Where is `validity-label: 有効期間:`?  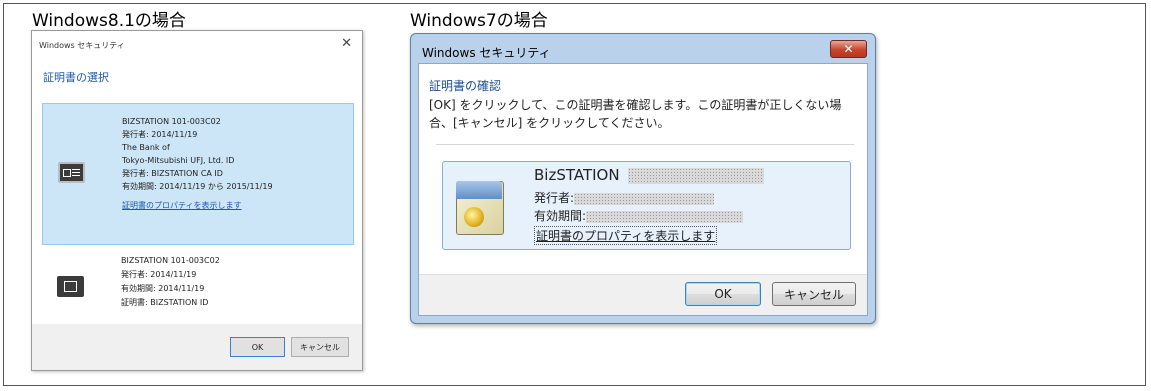
validity-label: 有効期間: is located at coordinates (560, 216).